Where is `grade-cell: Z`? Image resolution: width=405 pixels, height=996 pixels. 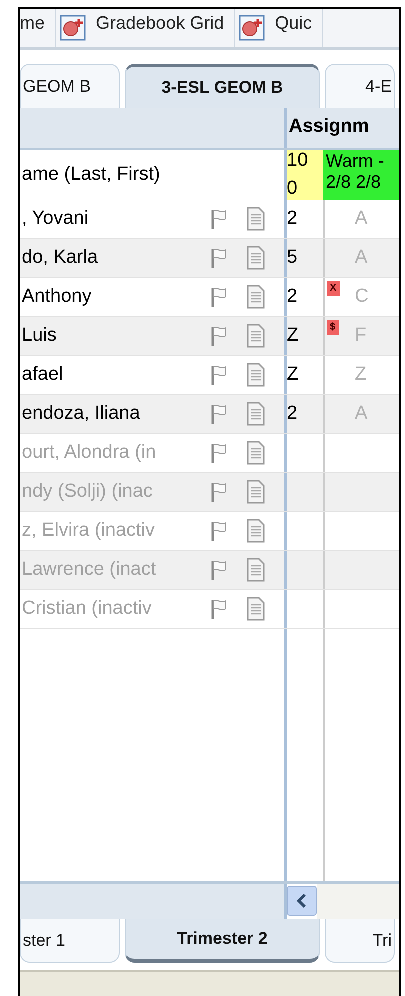 grade-cell: Z is located at coordinates (361, 375).